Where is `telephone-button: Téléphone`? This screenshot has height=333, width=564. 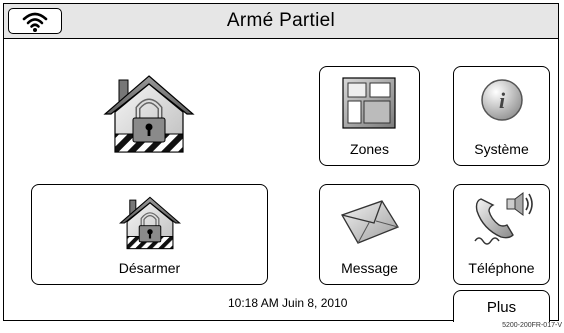 telephone-button: Téléphone is located at coordinates (501, 234).